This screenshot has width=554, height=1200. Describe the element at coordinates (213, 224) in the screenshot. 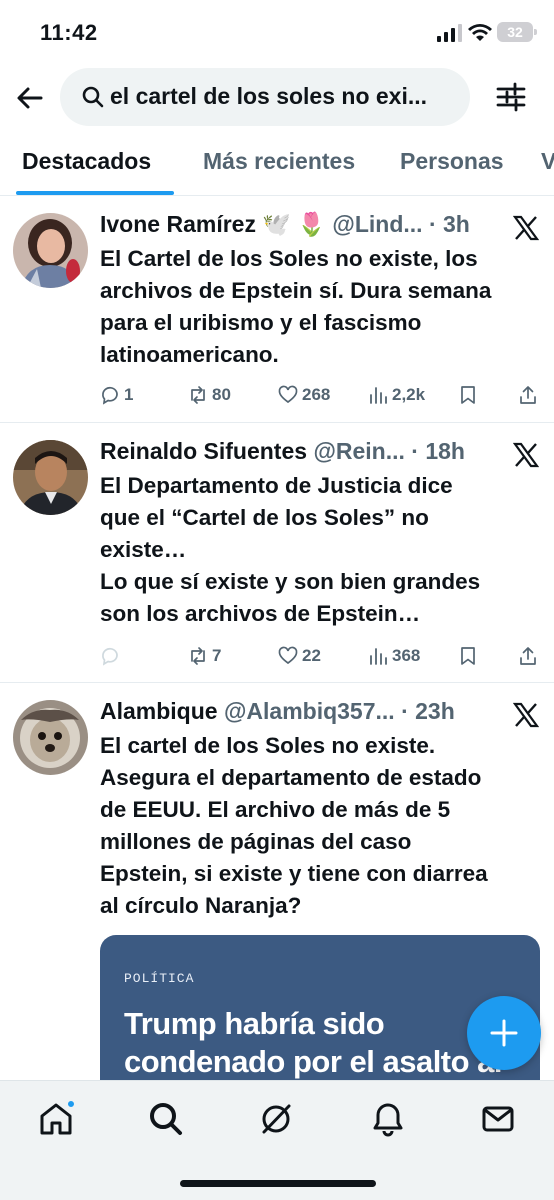

I see `tweet-author-name: Ivone Ramírez 🕊️ 🌷` at that location.